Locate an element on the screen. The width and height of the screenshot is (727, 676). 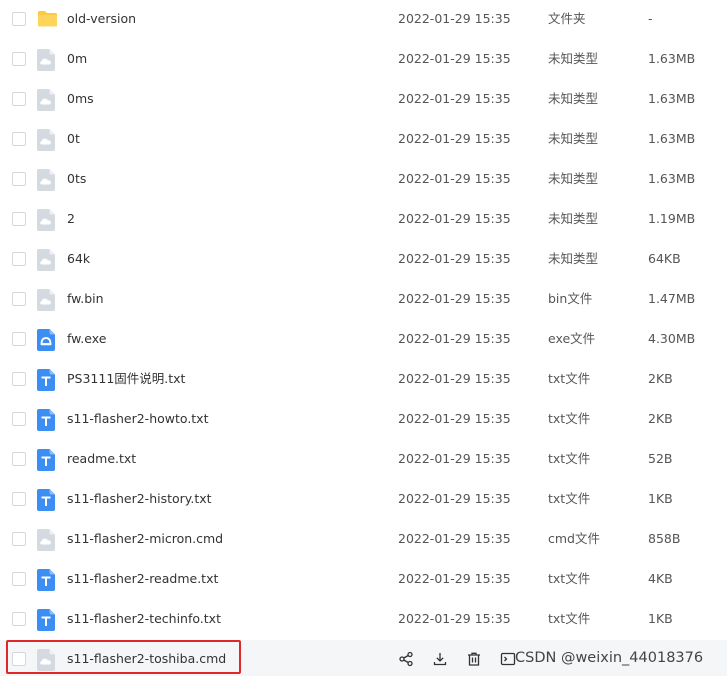
file-name: 2 is located at coordinates (71, 219).